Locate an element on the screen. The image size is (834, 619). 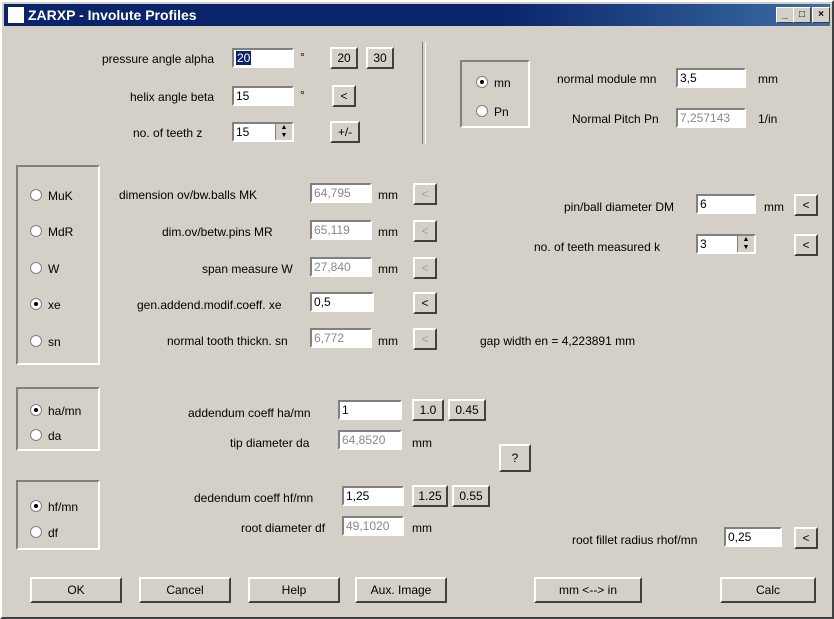
dedendum-label: dedendum coeff hf/mn is located at coordinates (254, 498).